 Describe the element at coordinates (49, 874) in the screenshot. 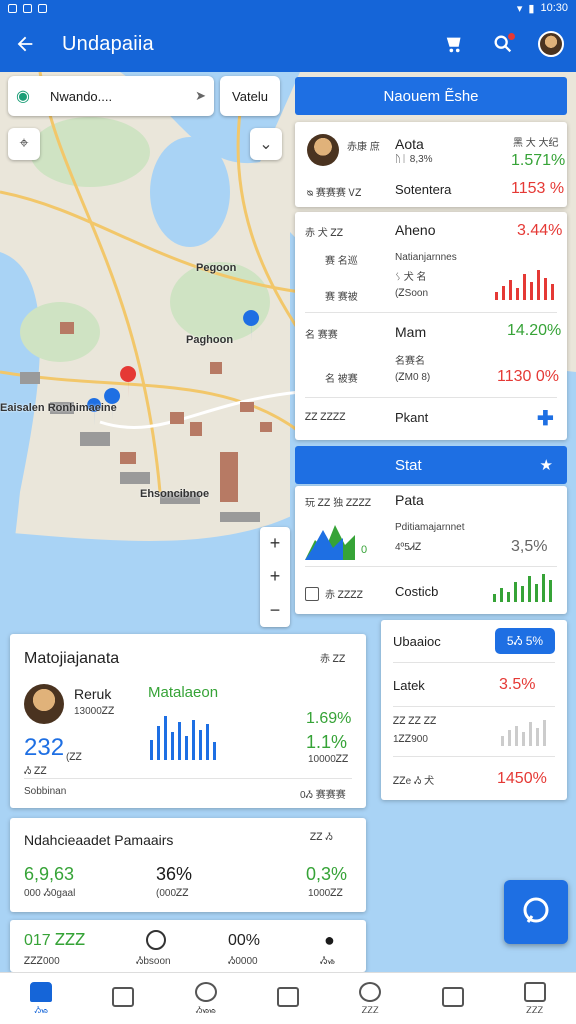

I see `stat-value: 6,9,63` at that location.